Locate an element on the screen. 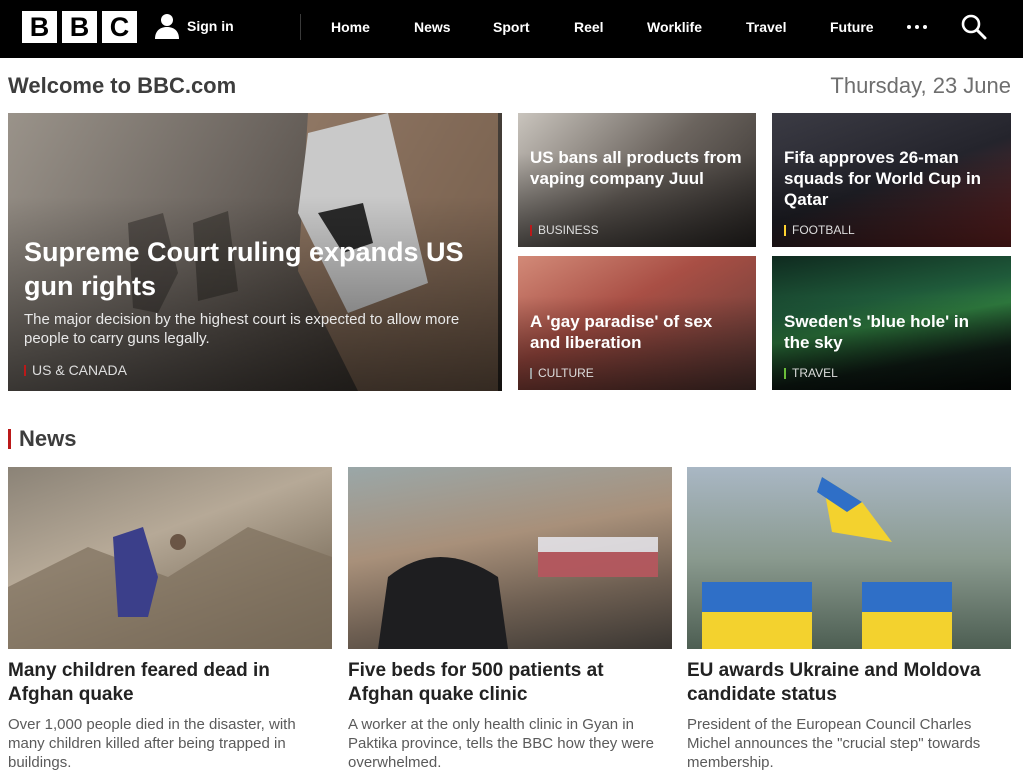 This screenshot has width=1023, height=780. nav-reel: Reel is located at coordinates (589, 27).